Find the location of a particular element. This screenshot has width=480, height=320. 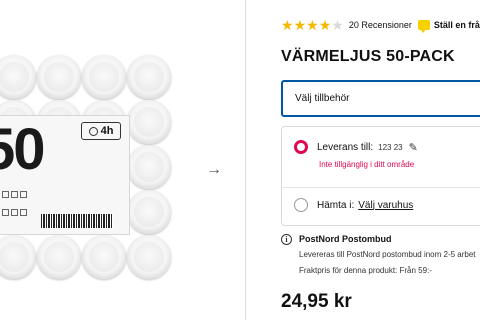

delivery-zip: 123 23 is located at coordinates (390, 147).